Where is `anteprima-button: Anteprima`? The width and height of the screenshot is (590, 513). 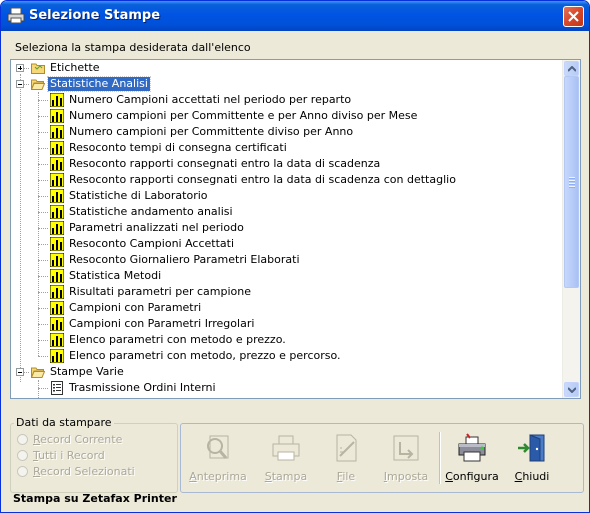 anteprima-button: Anteprima is located at coordinates (218, 458).